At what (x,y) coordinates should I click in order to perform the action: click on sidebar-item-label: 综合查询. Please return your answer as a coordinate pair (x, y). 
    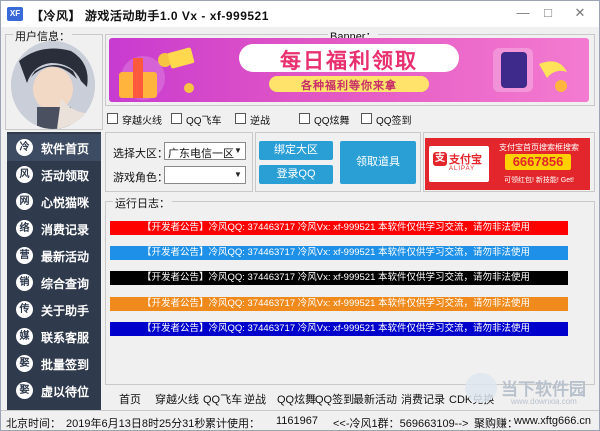
    Looking at the image, I should click on (65, 284).